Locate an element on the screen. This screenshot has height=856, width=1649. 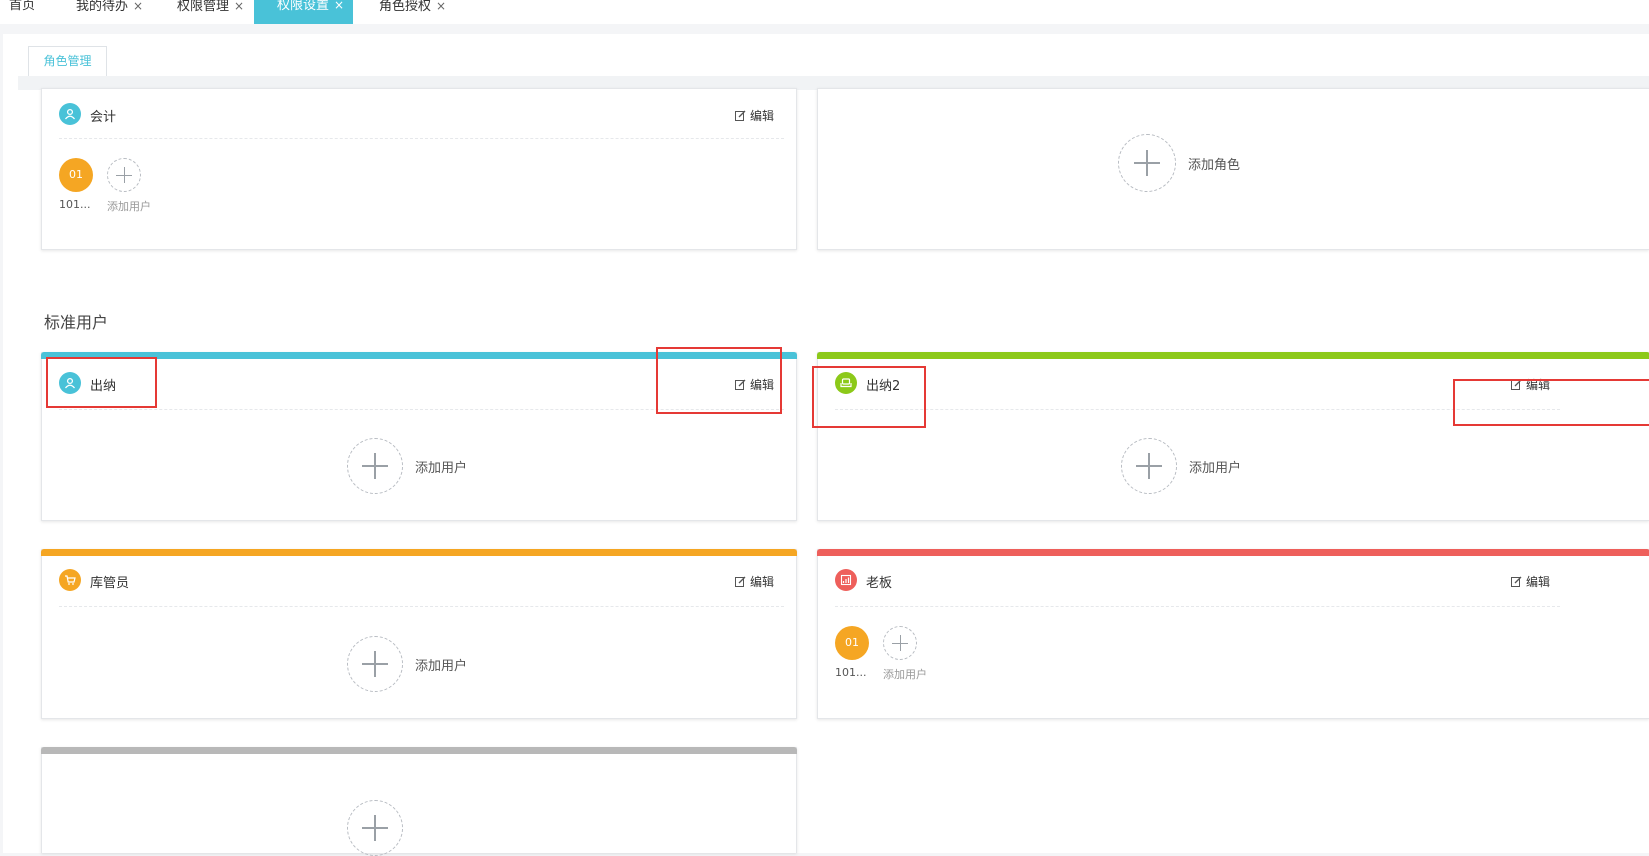
tab-permission-management: 权限管理 × is located at coordinates (210, 12).